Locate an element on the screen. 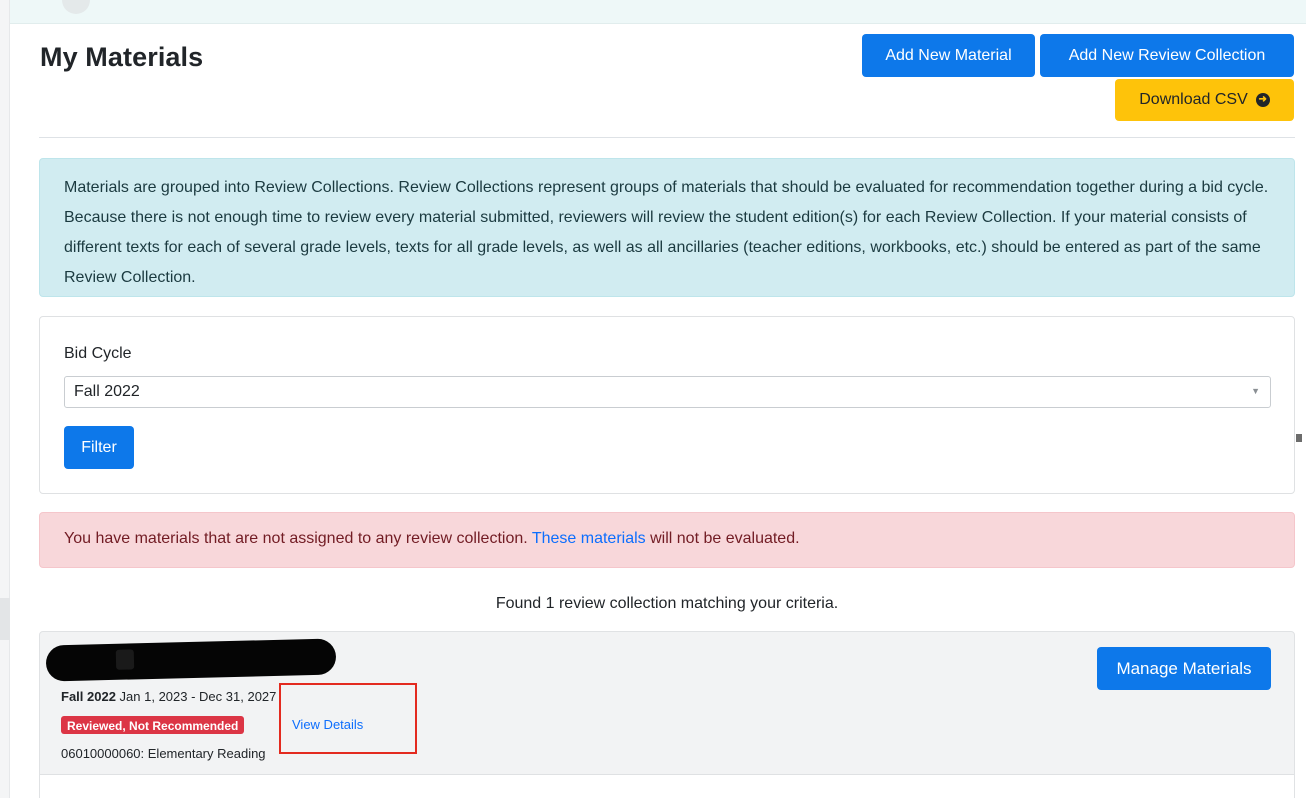  left-sidebar-edge is located at coordinates (5, 399).